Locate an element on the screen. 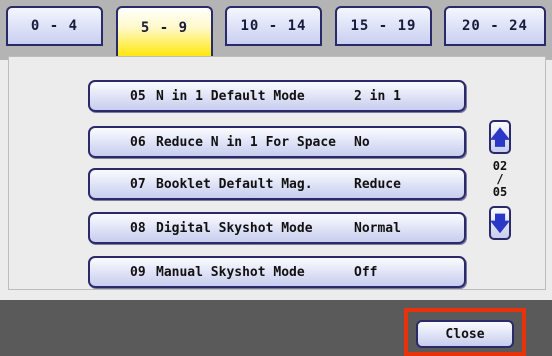 Image resolution: width=552 pixels, height=356 pixels. setting-number: 06 is located at coordinates (138, 142).